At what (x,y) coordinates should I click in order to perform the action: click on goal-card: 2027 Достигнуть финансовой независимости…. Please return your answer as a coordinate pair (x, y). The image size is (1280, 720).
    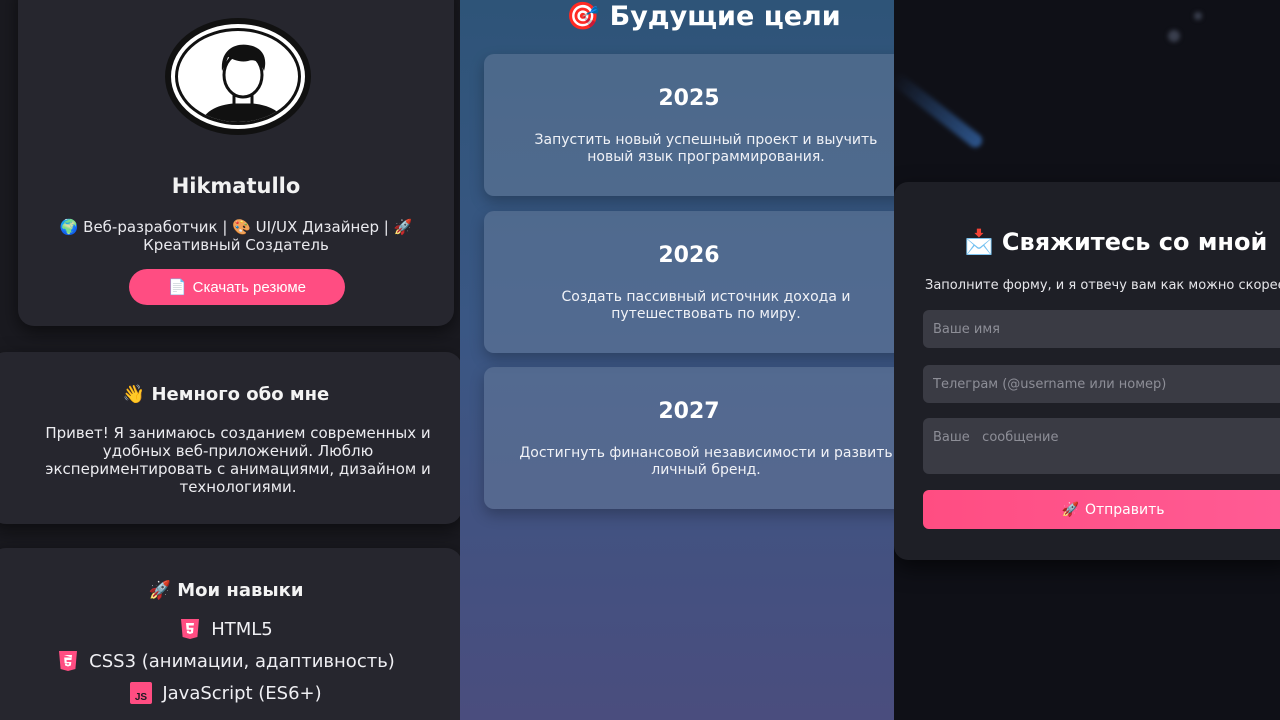
    Looking at the image, I should click on (689, 438).